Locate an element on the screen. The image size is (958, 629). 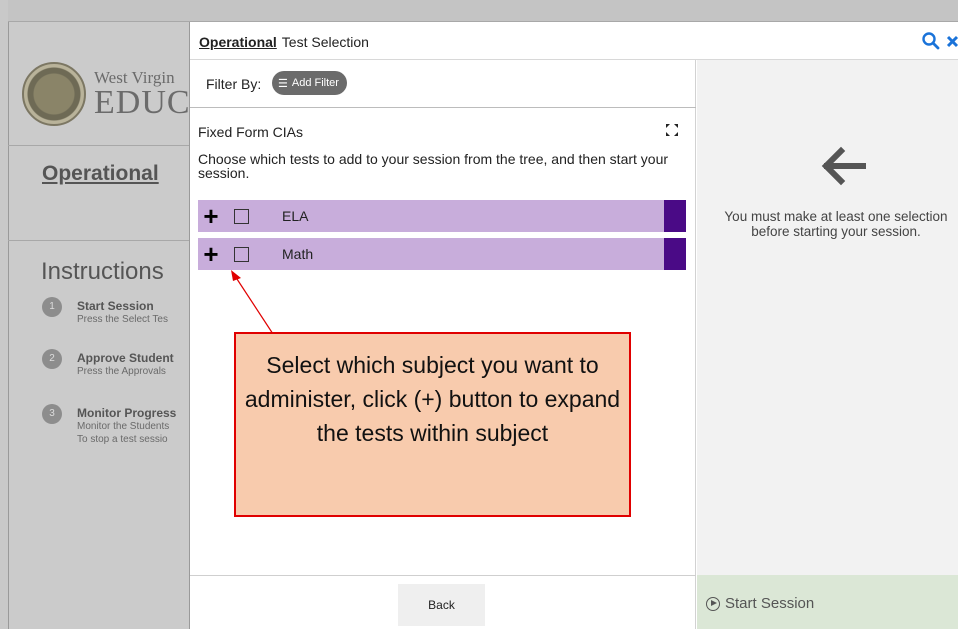
background-page-title: Operational is located at coordinates (100, 173).